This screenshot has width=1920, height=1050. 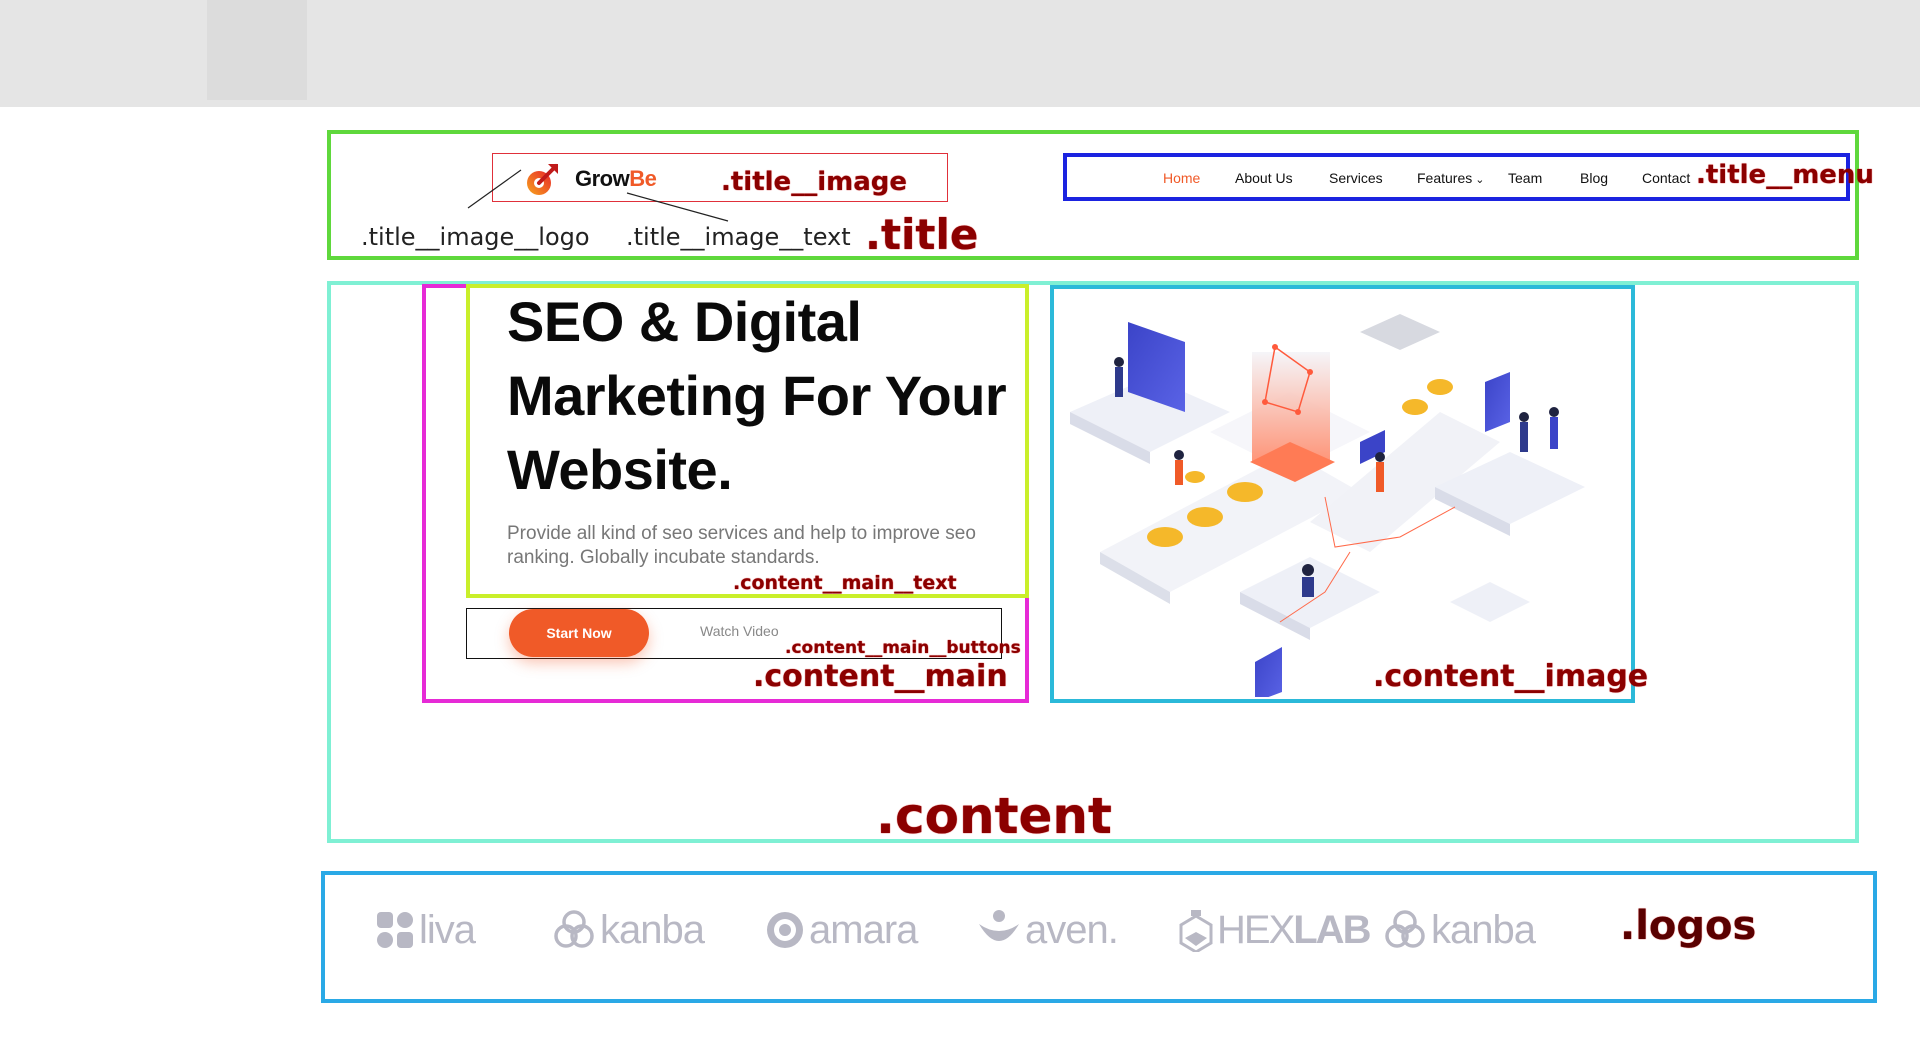 I want to click on nav-features: Features ⌄, so click(x=1450, y=178).